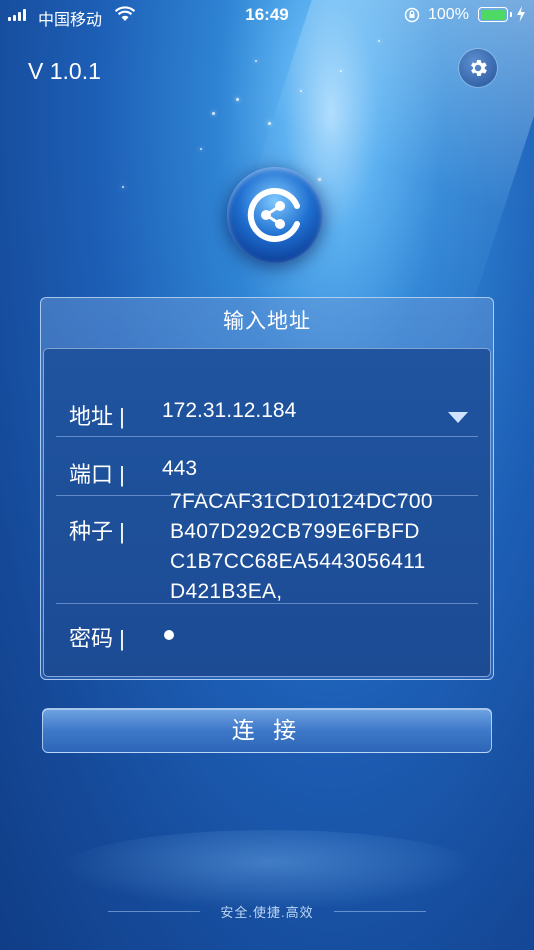 The image size is (534, 950). I want to click on connect-button: 连 接, so click(267, 730).